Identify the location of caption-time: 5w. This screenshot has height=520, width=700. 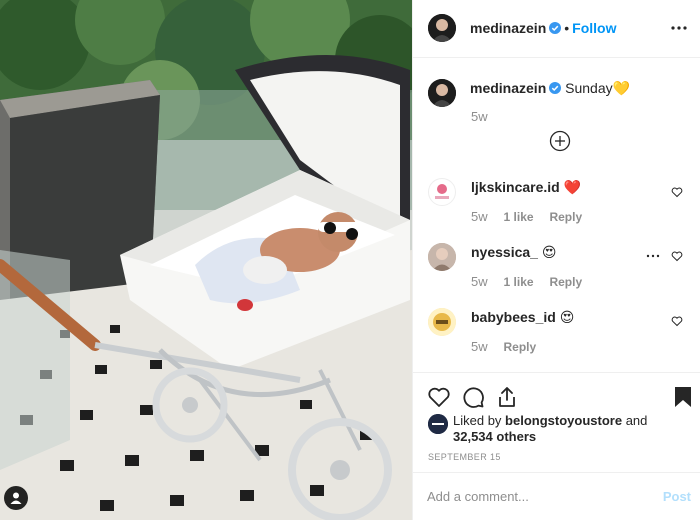
(479, 116).